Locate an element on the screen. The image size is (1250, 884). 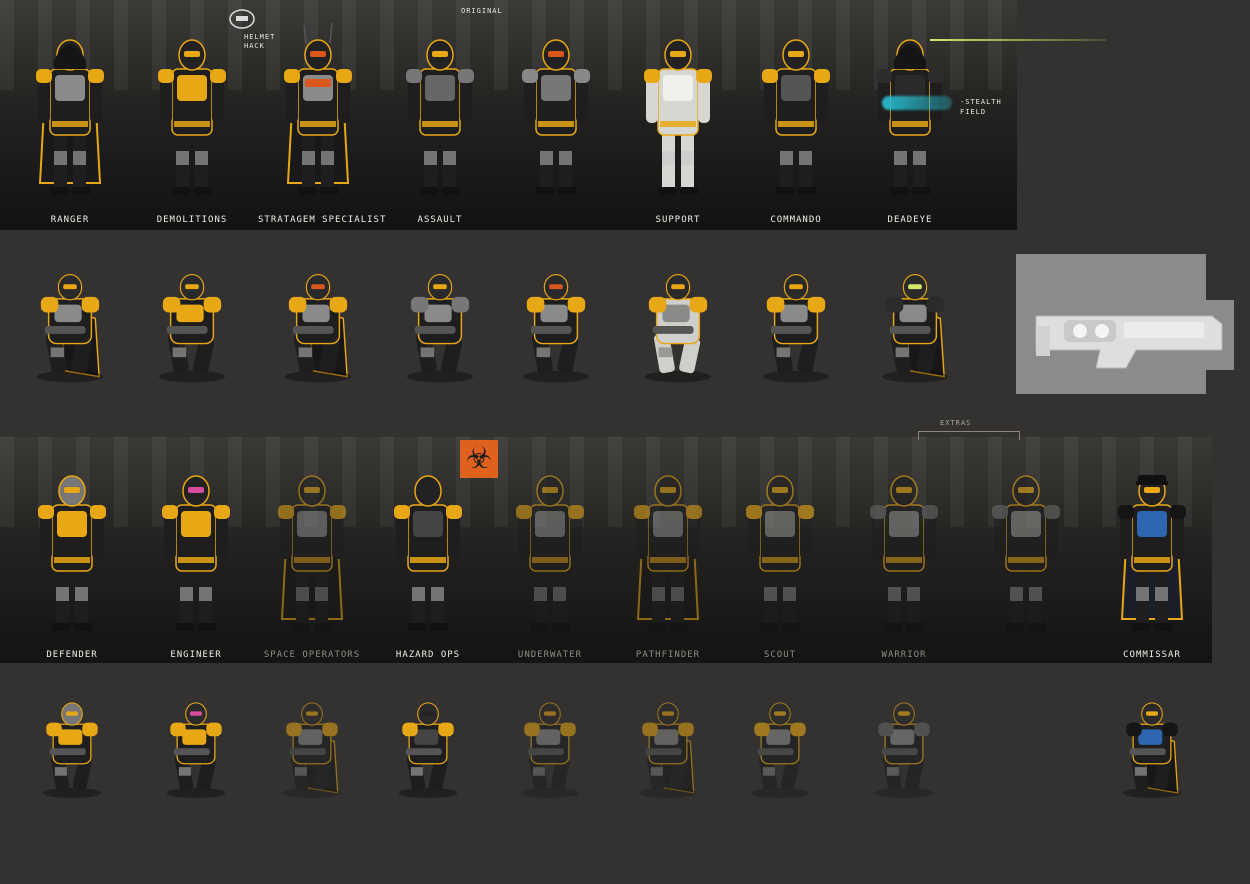
character-support-crouch is located at coordinates (678, 345).